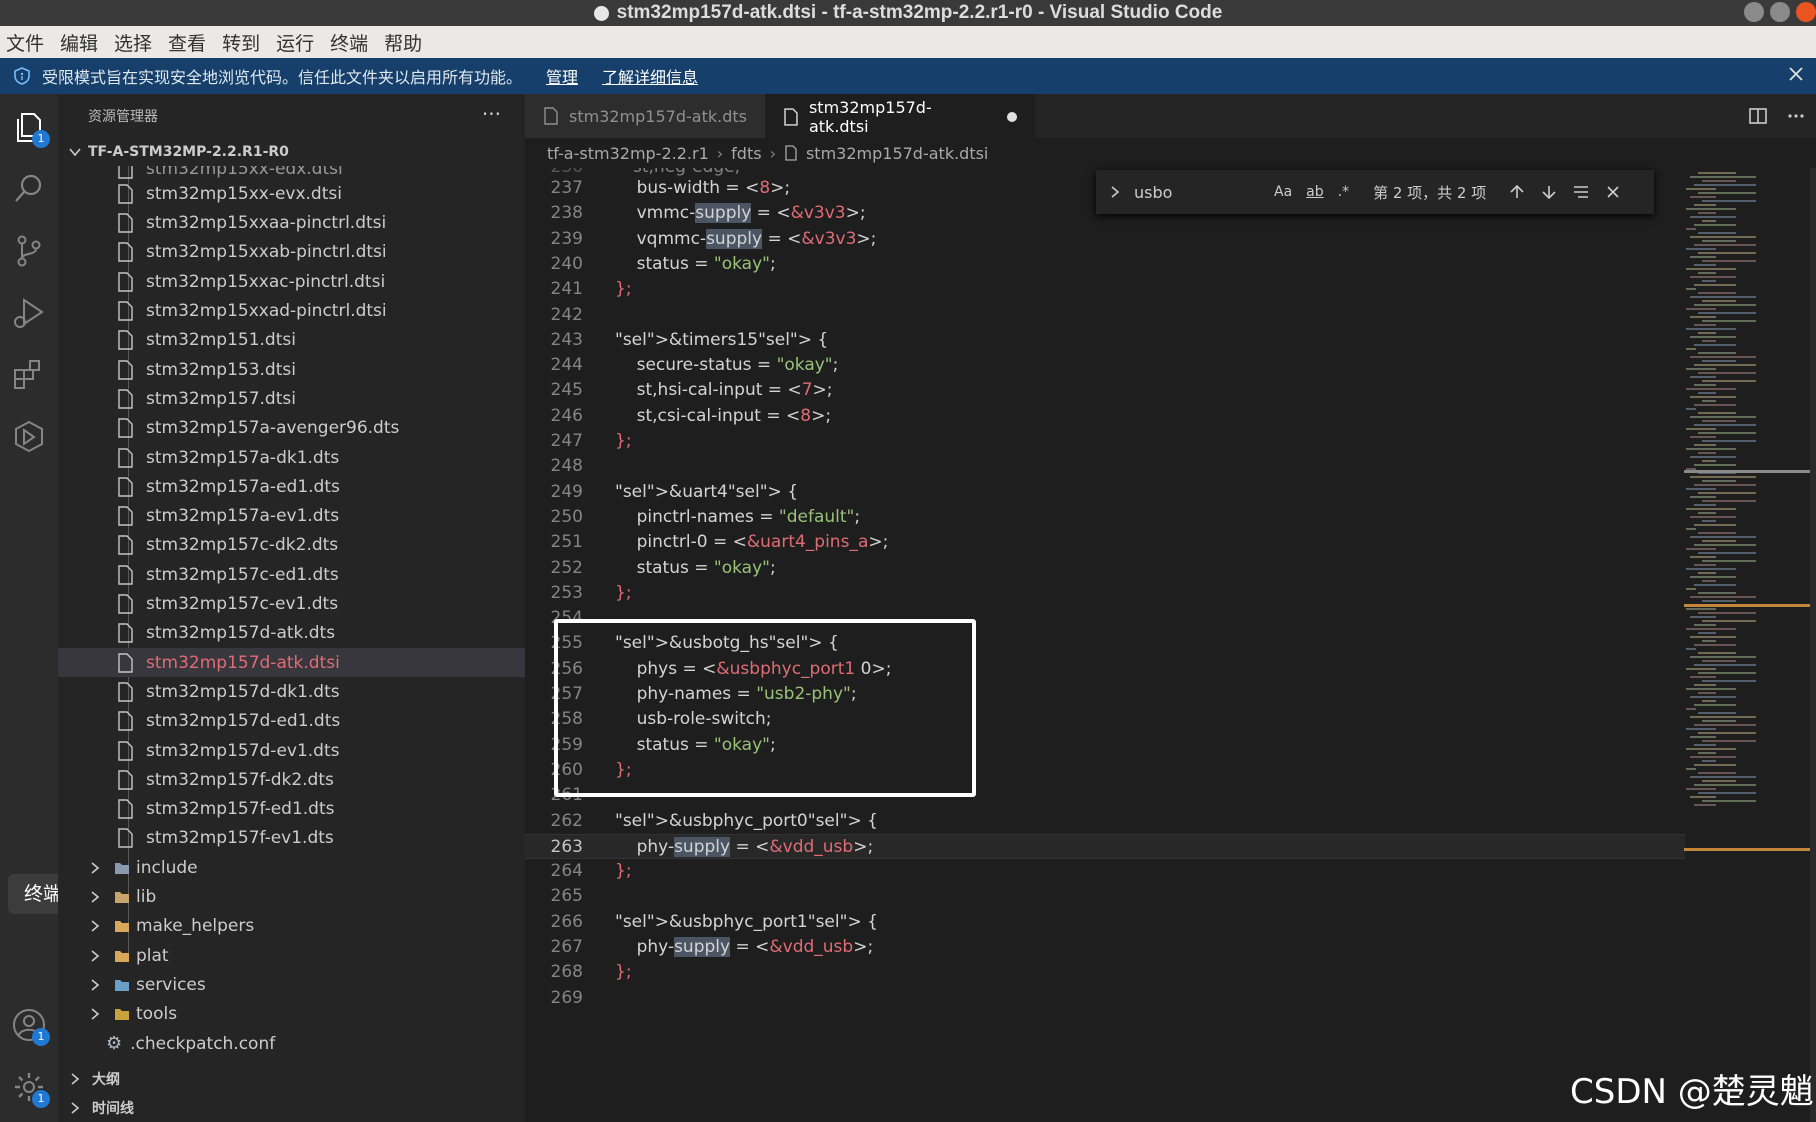 Image resolution: width=1816 pixels, height=1122 pixels. I want to click on menu-help: 帮助, so click(403, 42).